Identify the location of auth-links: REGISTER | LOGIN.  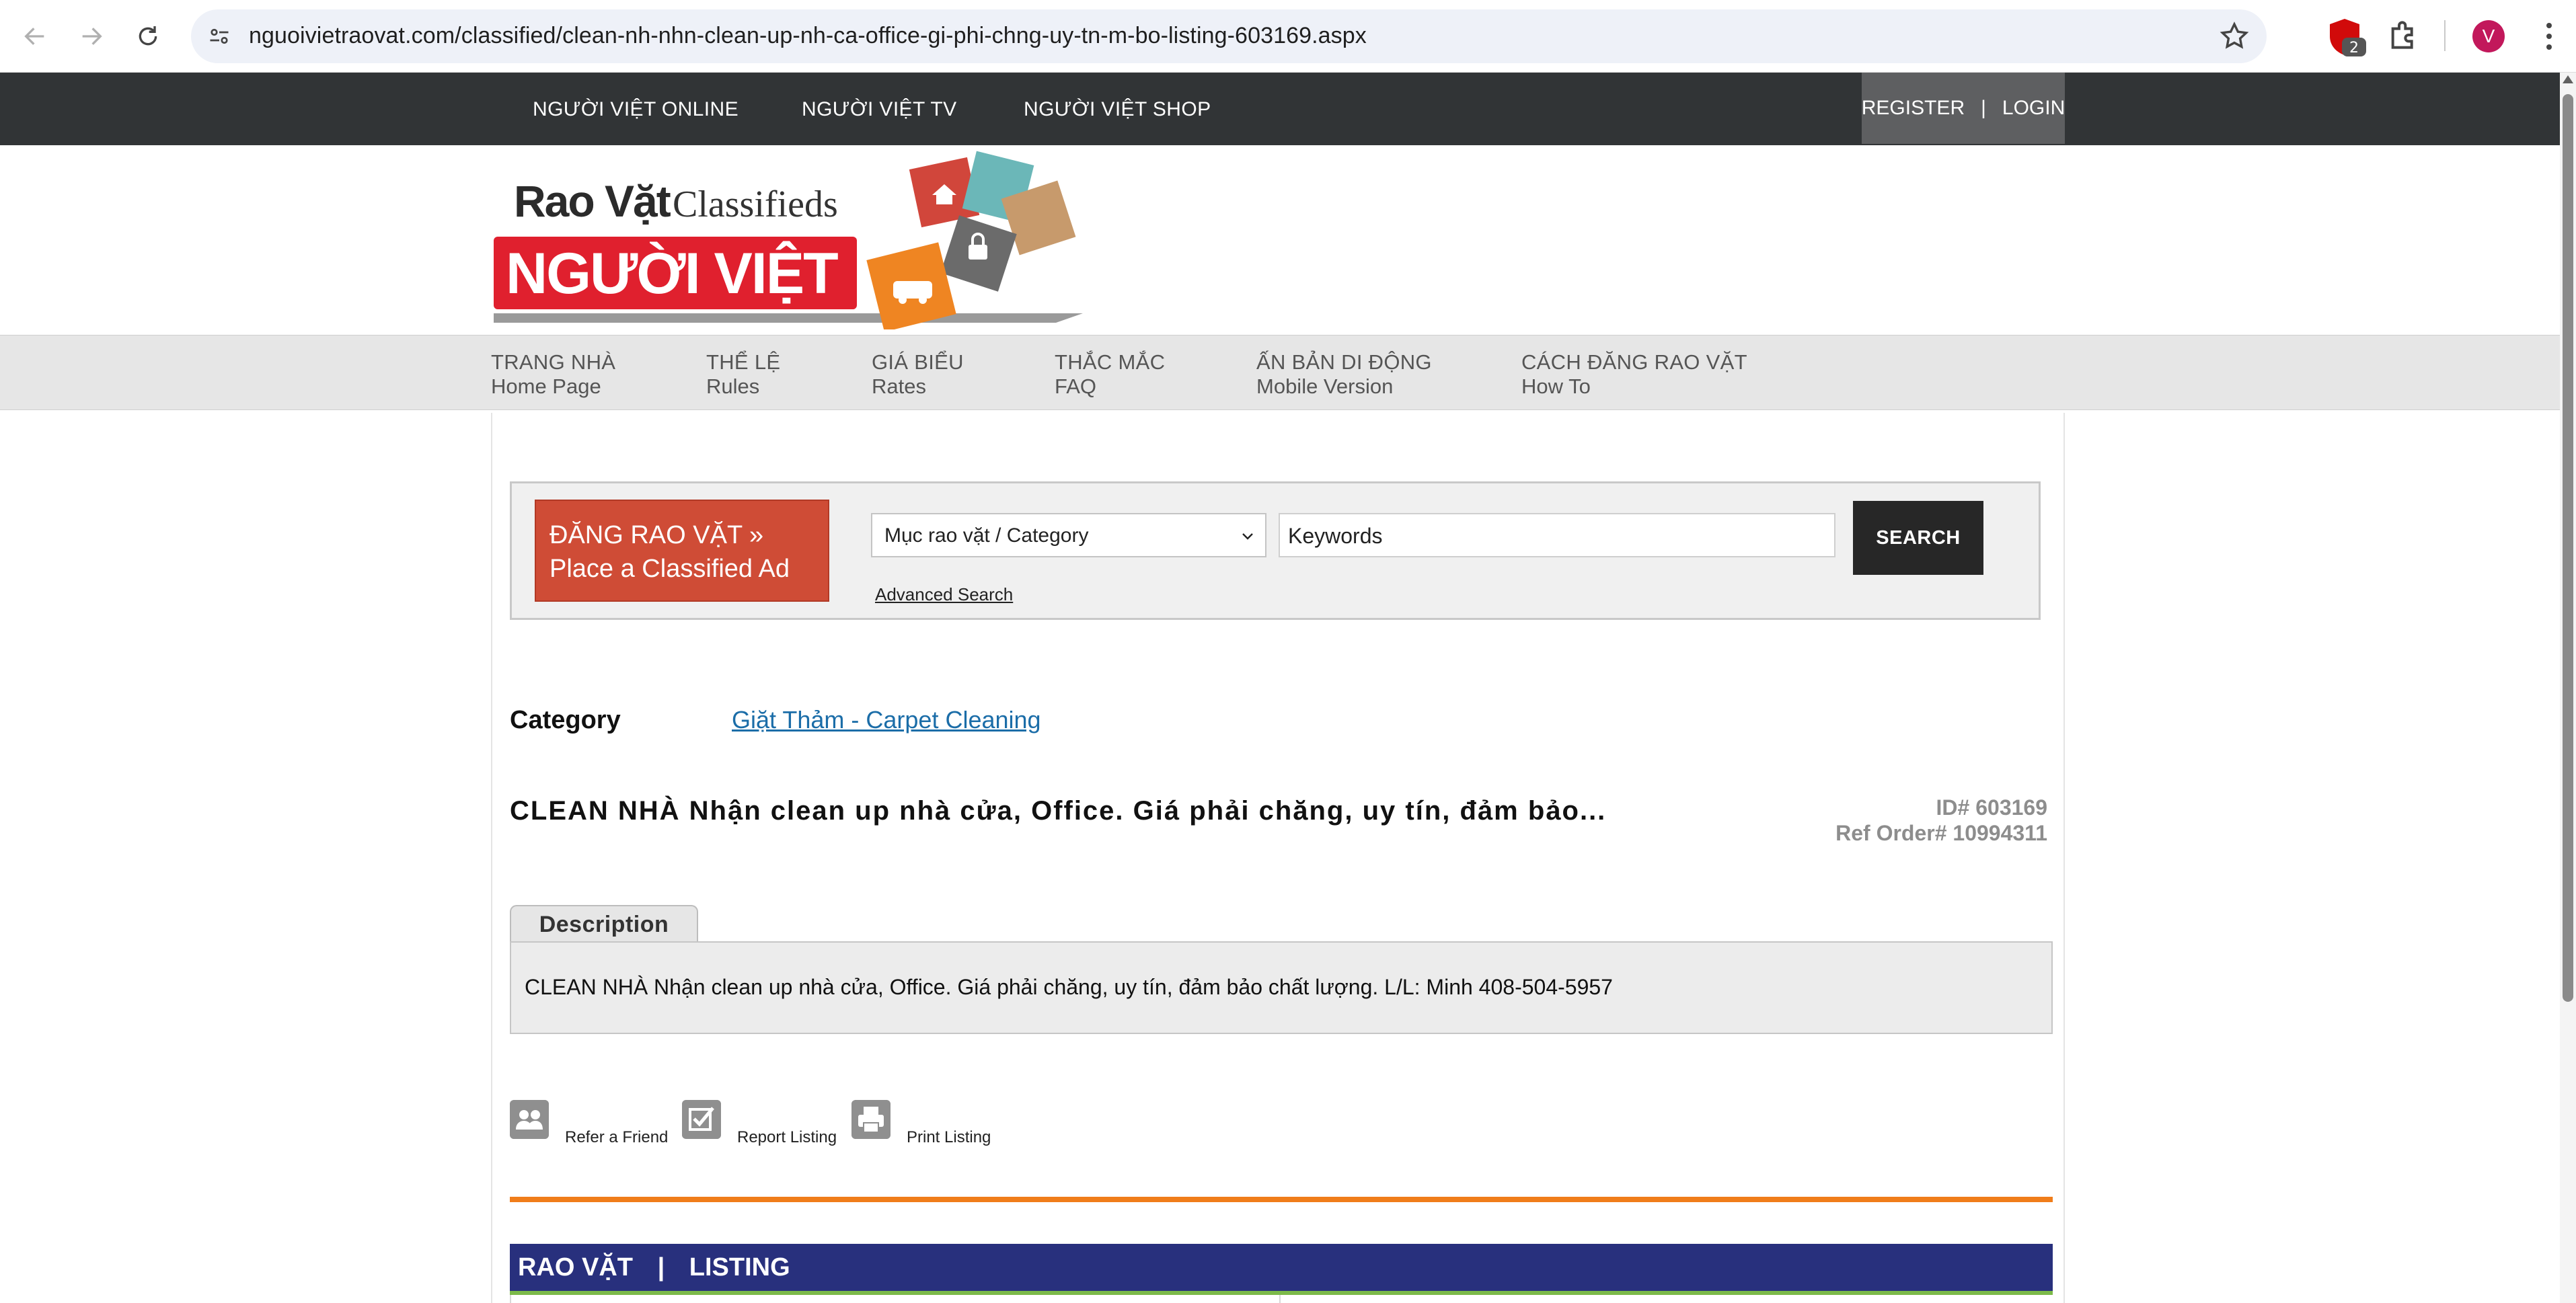
(1963, 108).